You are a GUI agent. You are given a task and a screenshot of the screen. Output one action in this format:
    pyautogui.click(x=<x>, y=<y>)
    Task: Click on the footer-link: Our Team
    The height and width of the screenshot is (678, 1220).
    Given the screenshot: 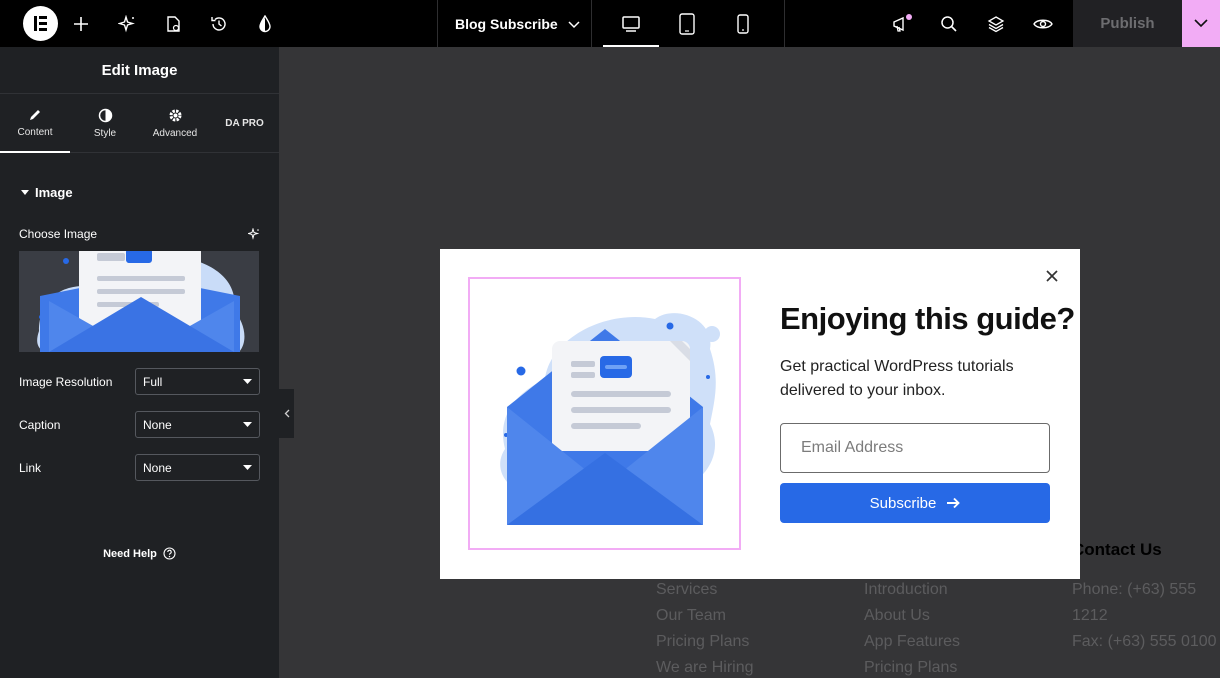 What is the action you would take?
    pyautogui.click(x=705, y=616)
    